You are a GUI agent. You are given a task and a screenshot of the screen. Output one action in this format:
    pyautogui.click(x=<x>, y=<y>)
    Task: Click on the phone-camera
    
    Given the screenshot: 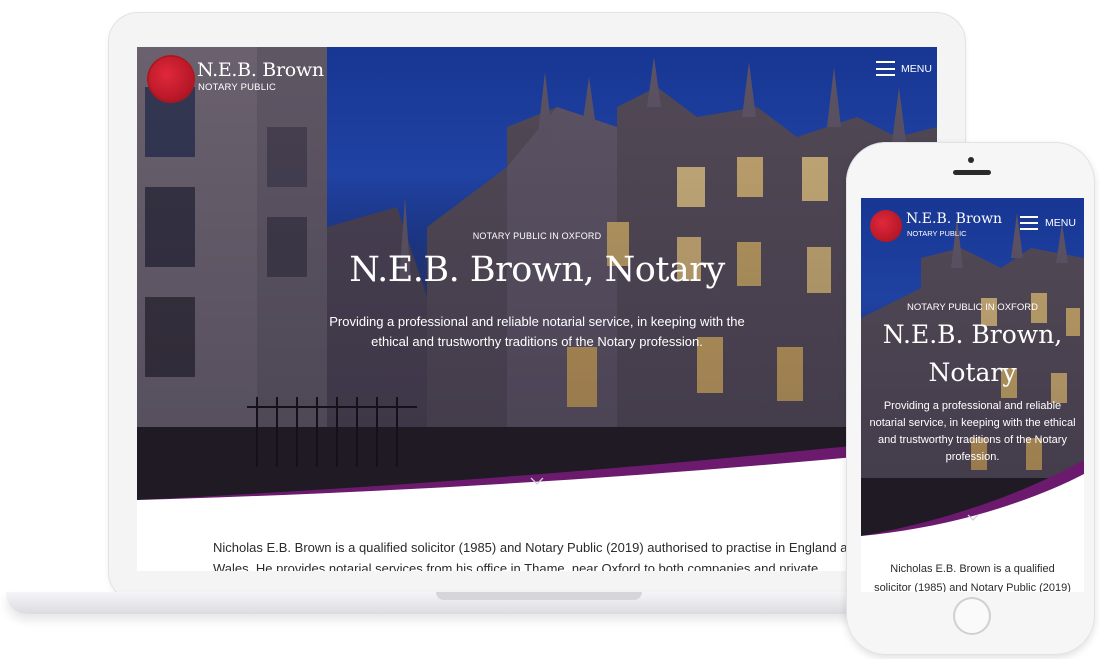 What is the action you would take?
    pyautogui.click(x=971, y=160)
    